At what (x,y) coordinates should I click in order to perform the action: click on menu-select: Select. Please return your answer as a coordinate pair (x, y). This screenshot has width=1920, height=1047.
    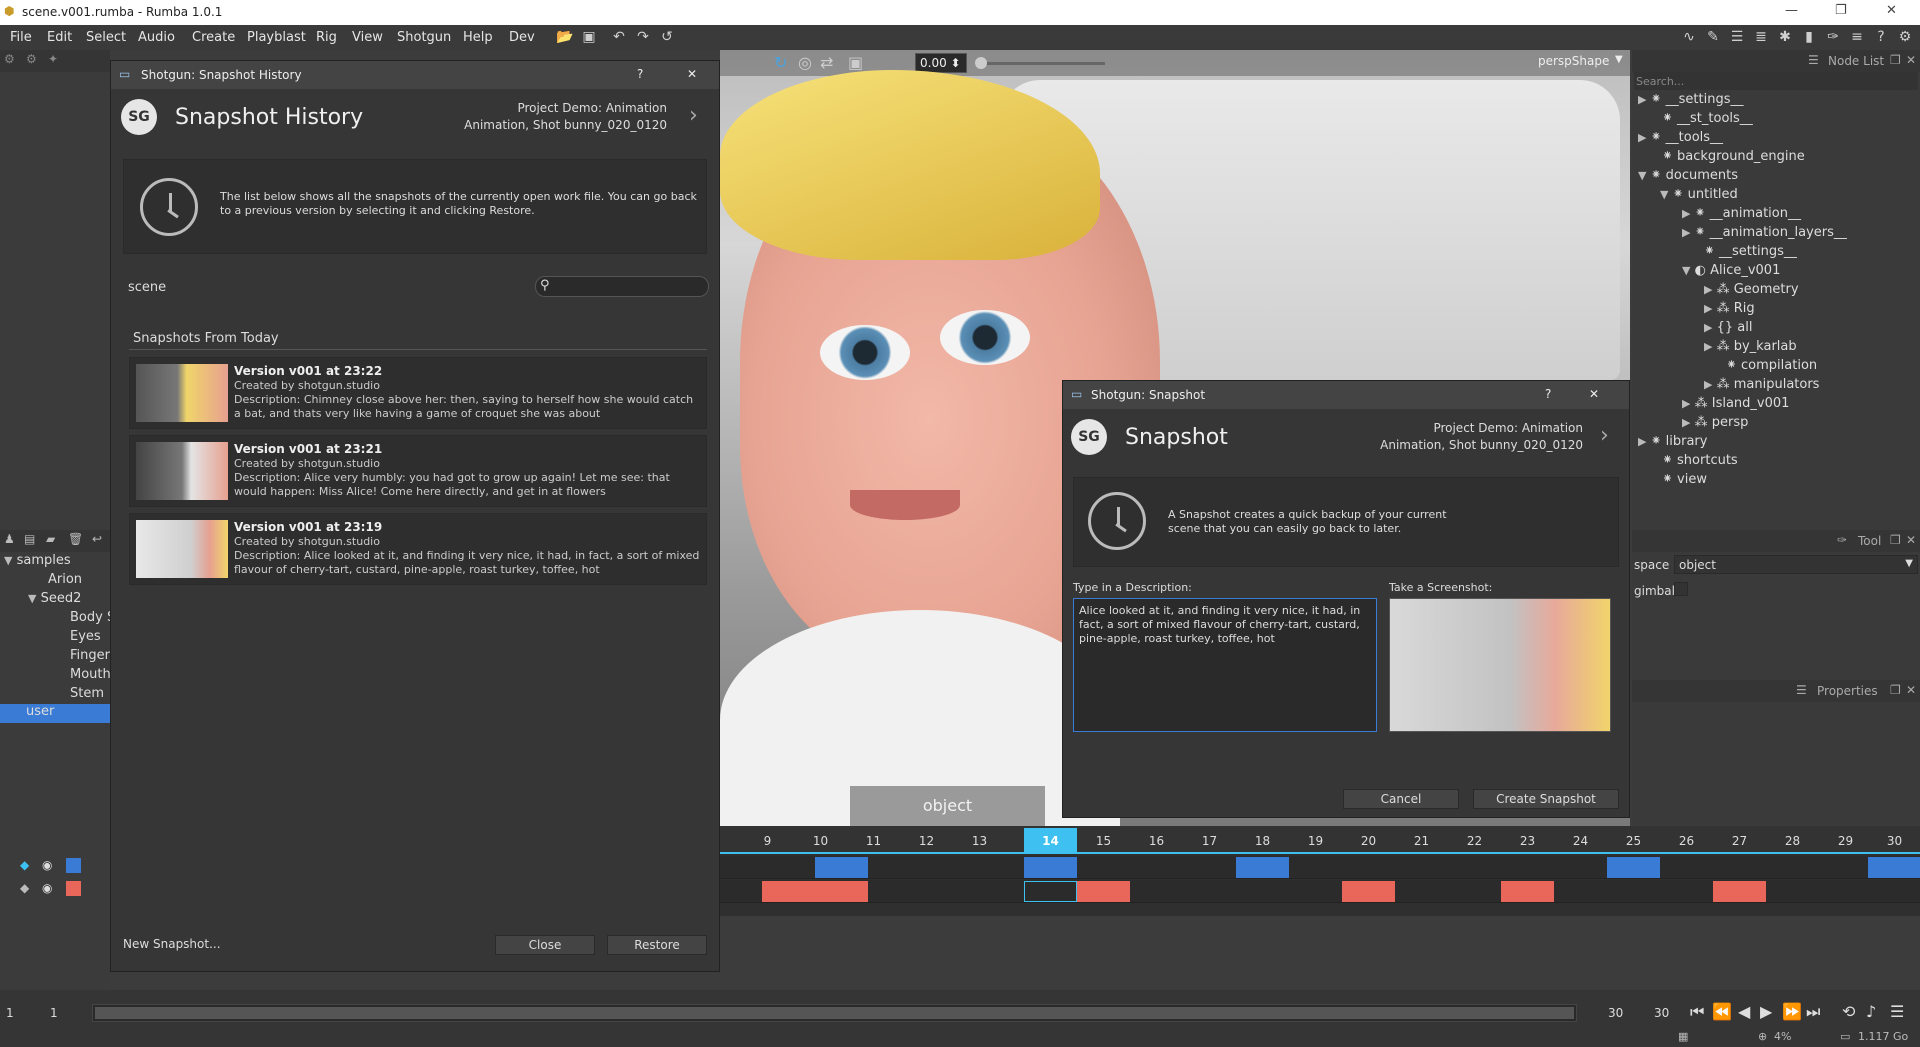
    Looking at the image, I should click on (106, 37).